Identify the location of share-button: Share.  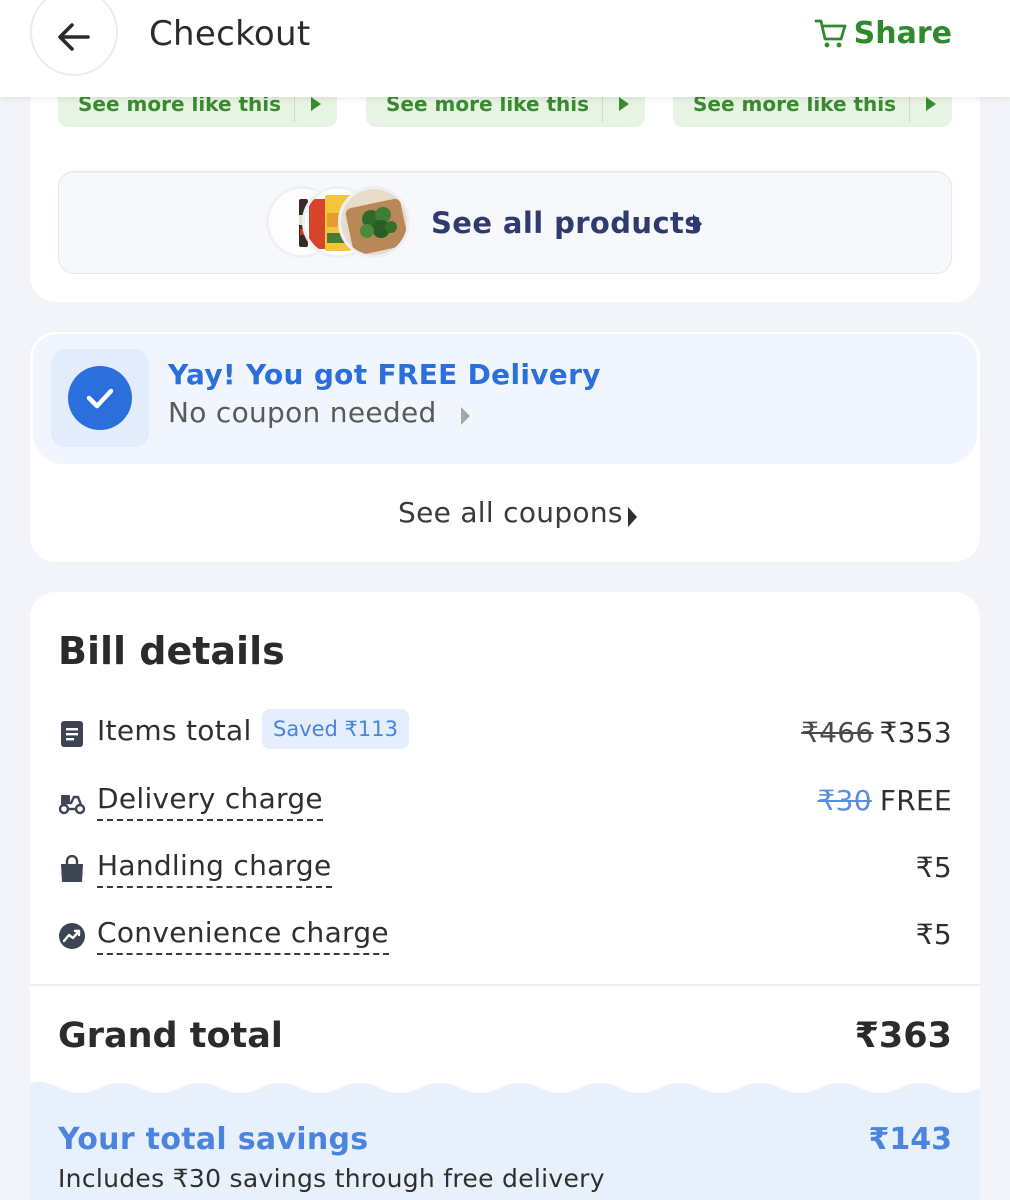
(883, 33).